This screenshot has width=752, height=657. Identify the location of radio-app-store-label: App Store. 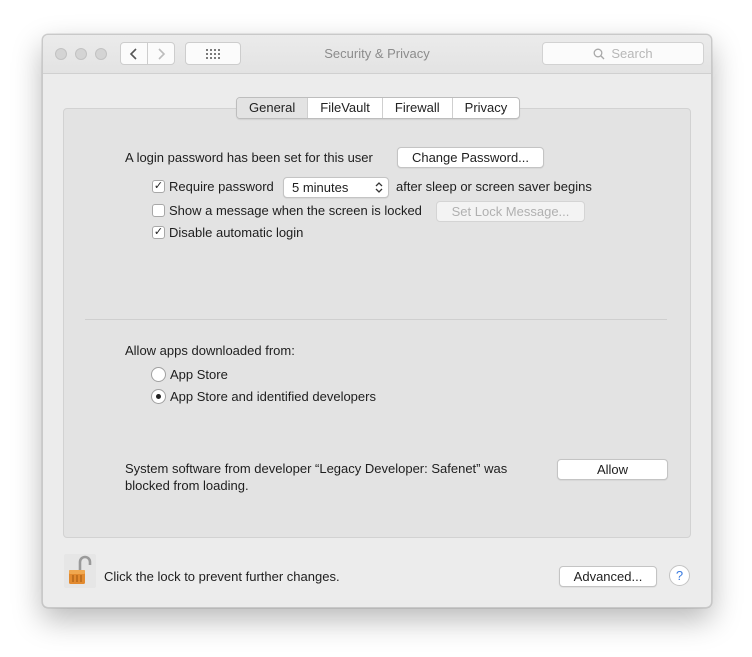
(199, 374).